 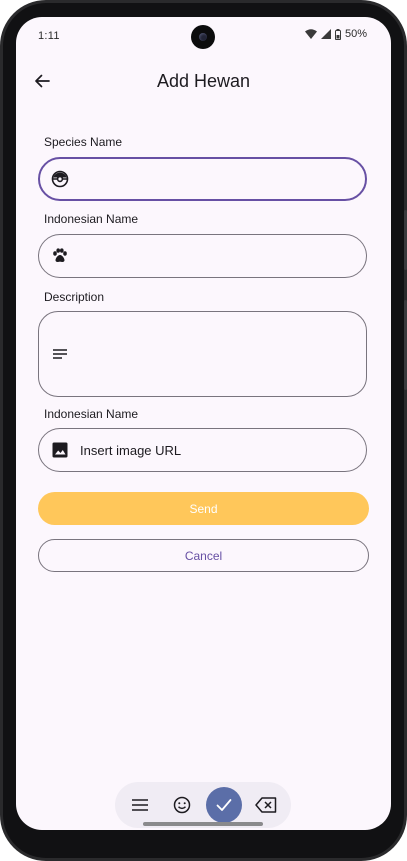 I want to click on emoji-icon, so click(x=182, y=805).